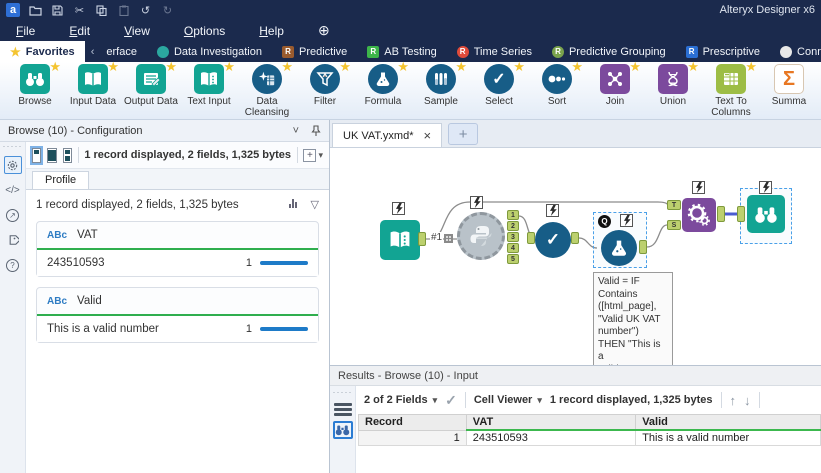 This screenshot has width=821, height=473. Describe the element at coordinates (13, 265) in the screenshot. I see `help-icon: ?` at that location.